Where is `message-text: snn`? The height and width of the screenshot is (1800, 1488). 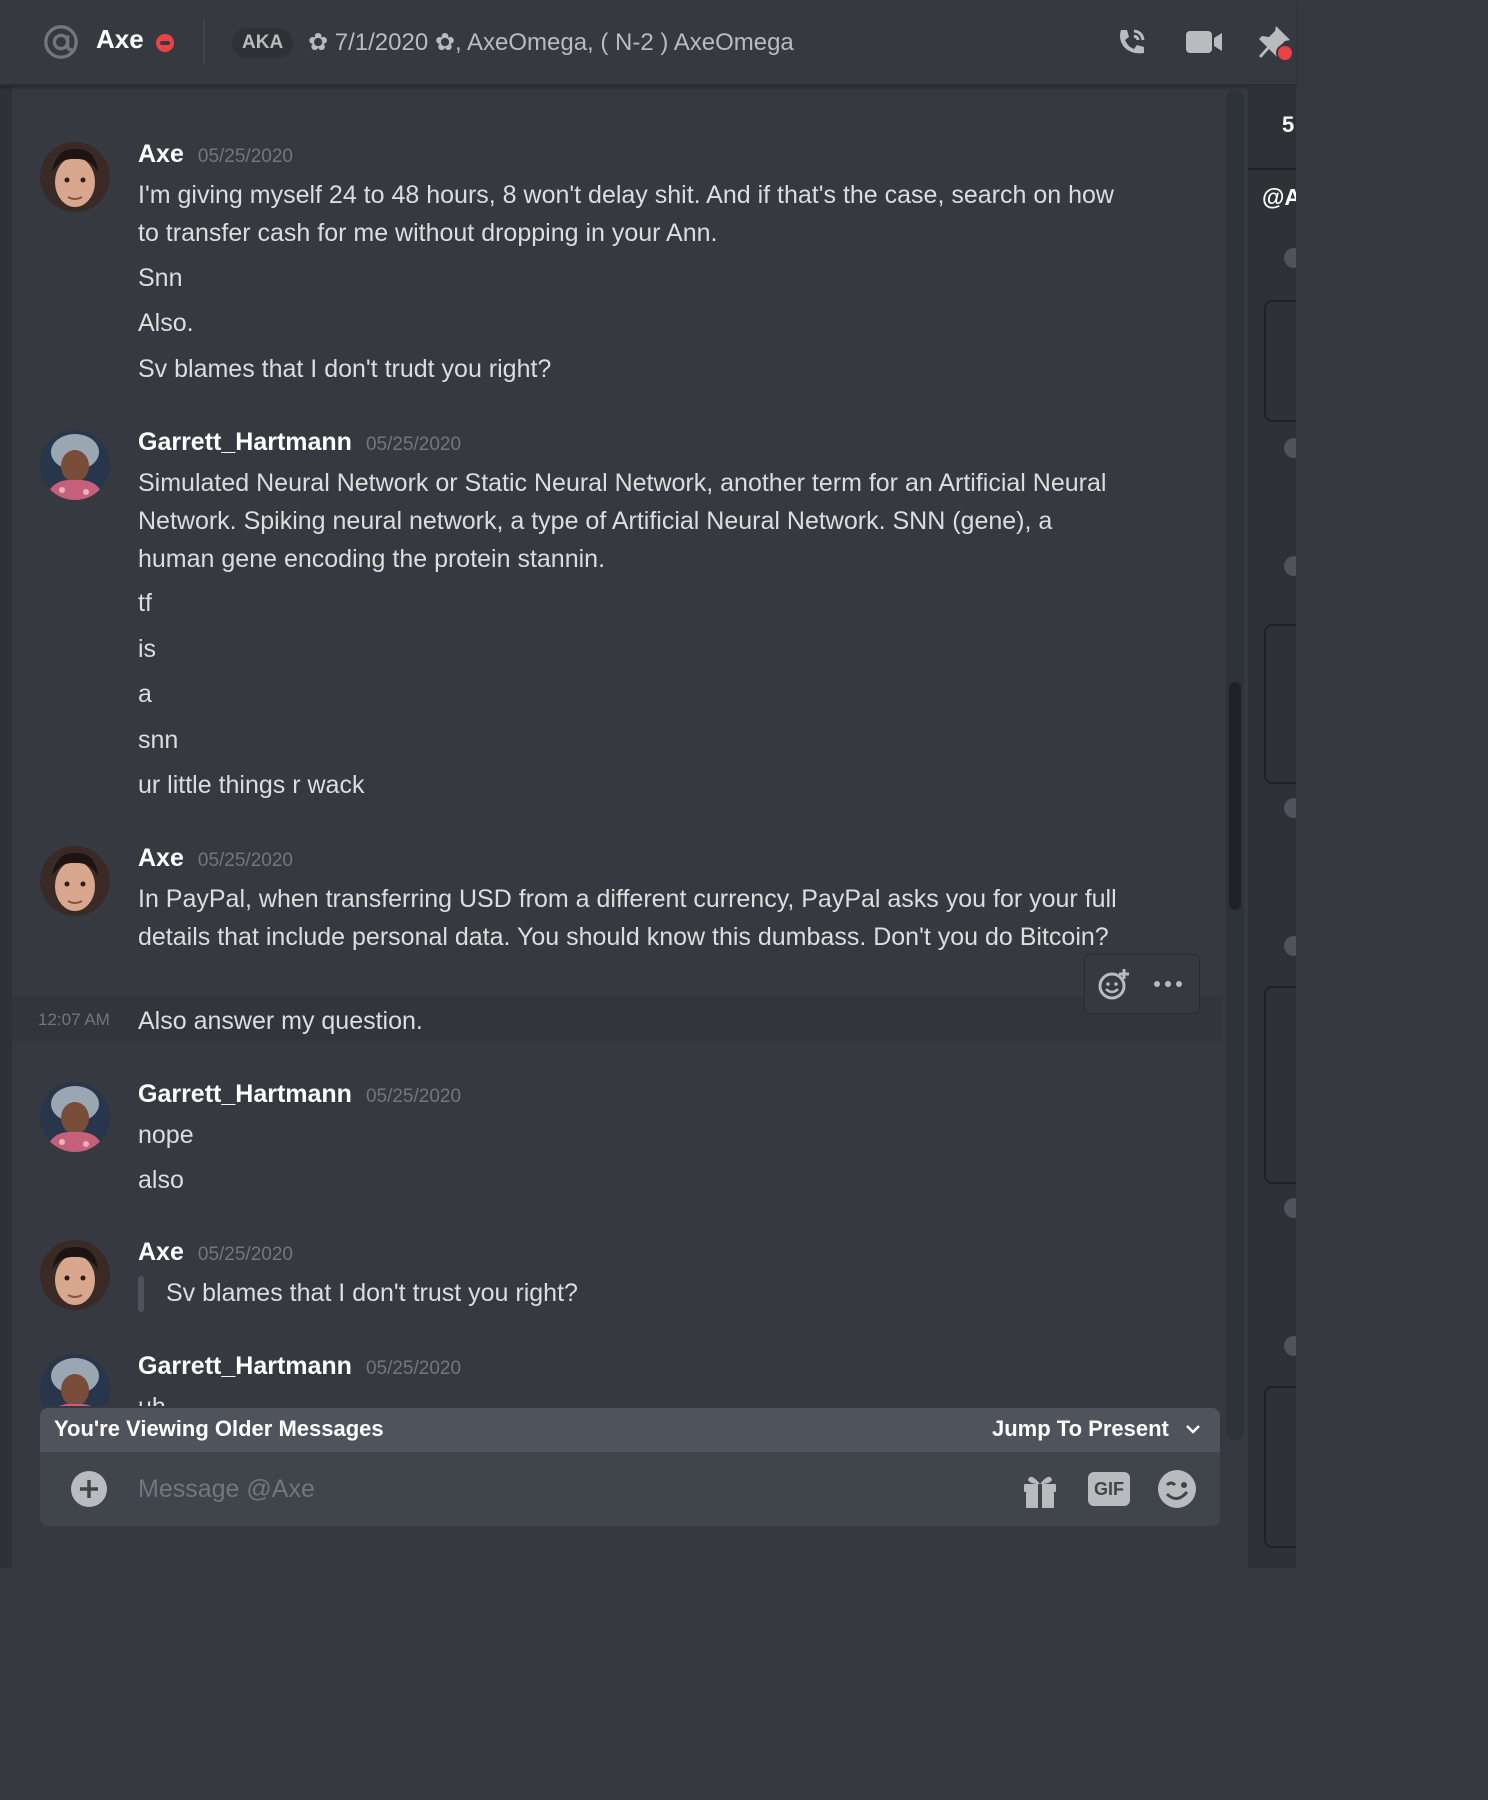
message-text: snn is located at coordinates (158, 740).